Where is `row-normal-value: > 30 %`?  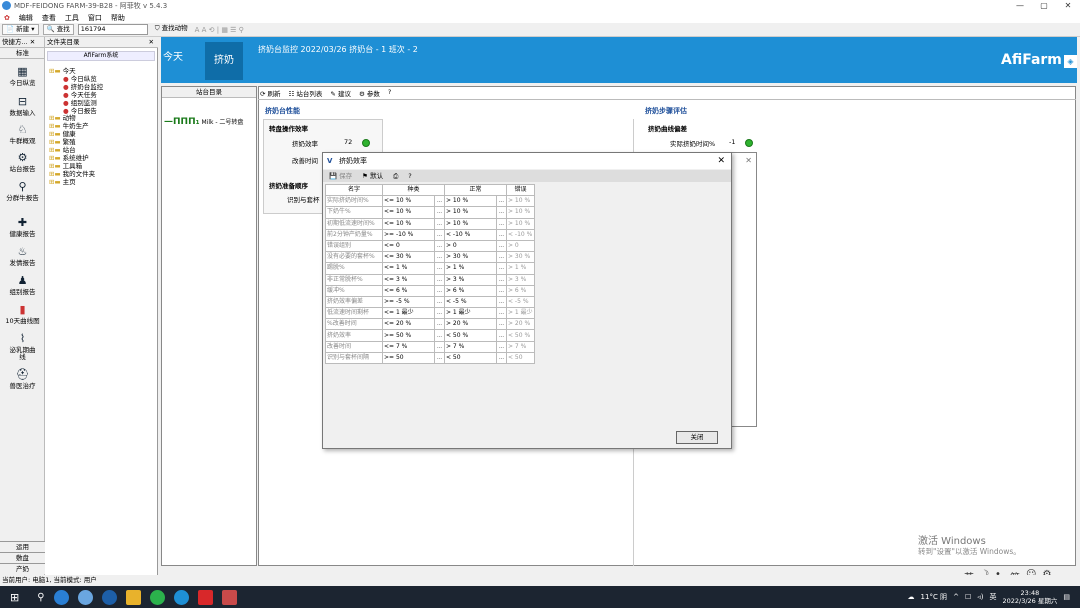
row-normal-value: > 30 % is located at coordinates (470, 257).